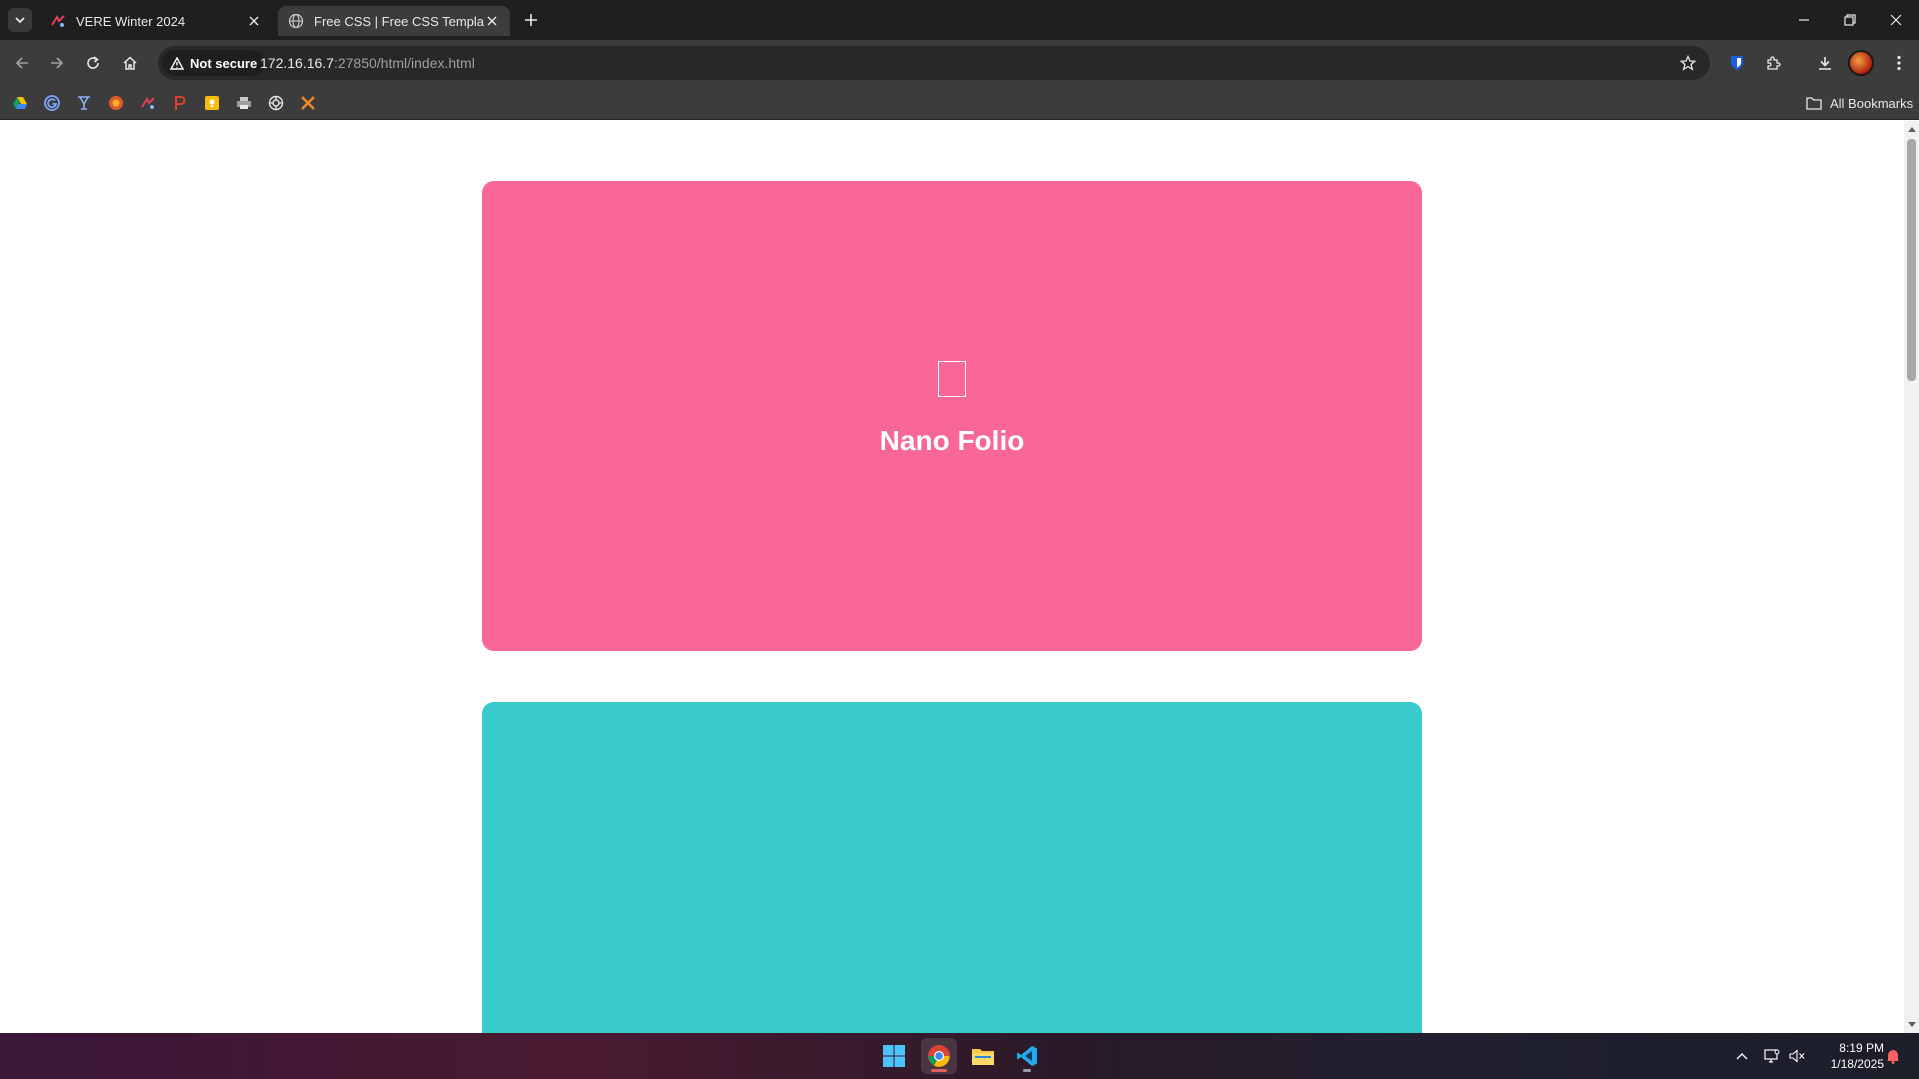 The width and height of the screenshot is (1919, 1079). Describe the element at coordinates (20, 103) in the screenshot. I see `google-drive-icon` at that location.